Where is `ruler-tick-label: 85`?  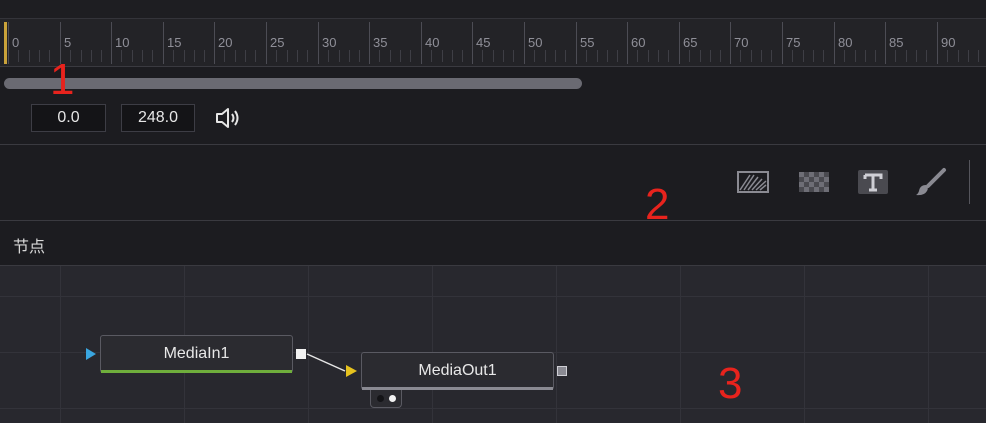 ruler-tick-label: 85 is located at coordinates (896, 42).